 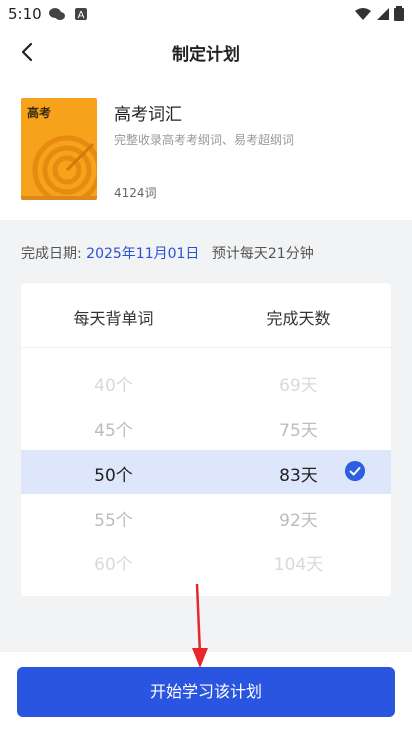 I want to click on completion-date-value: 2025年11月01日, so click(x=143, y=254).